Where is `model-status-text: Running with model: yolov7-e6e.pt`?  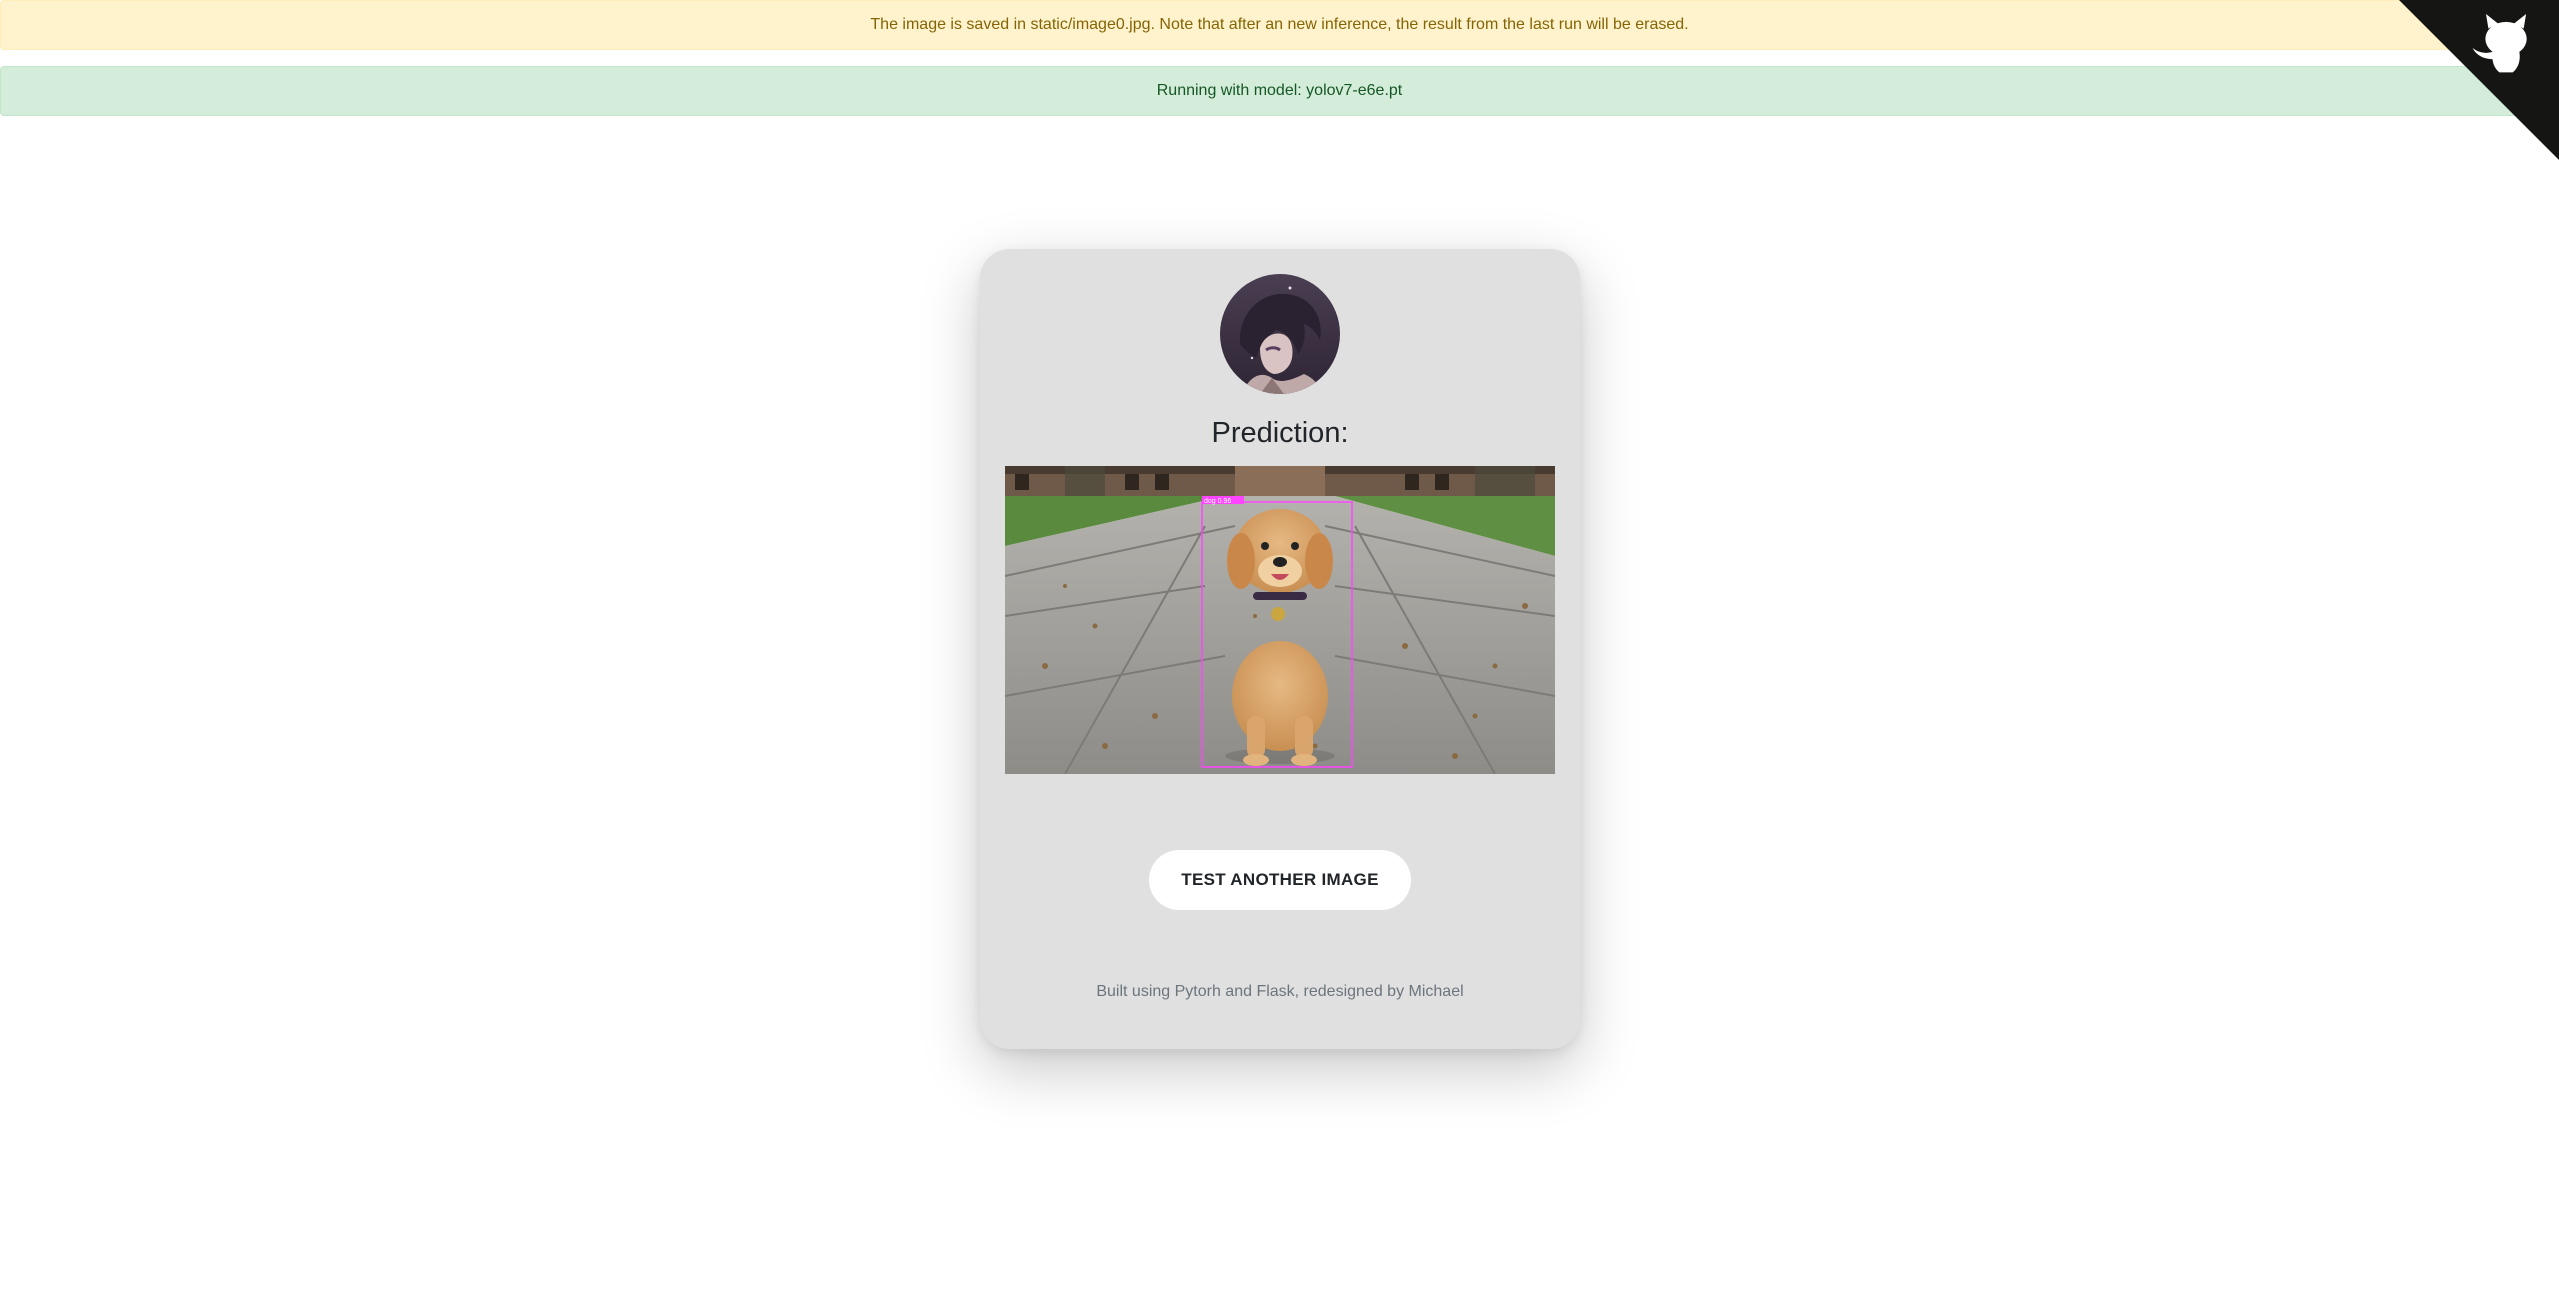
model-status-text: Running with model: yolov7-e6e.pt is located at coordinates (1279, 90).